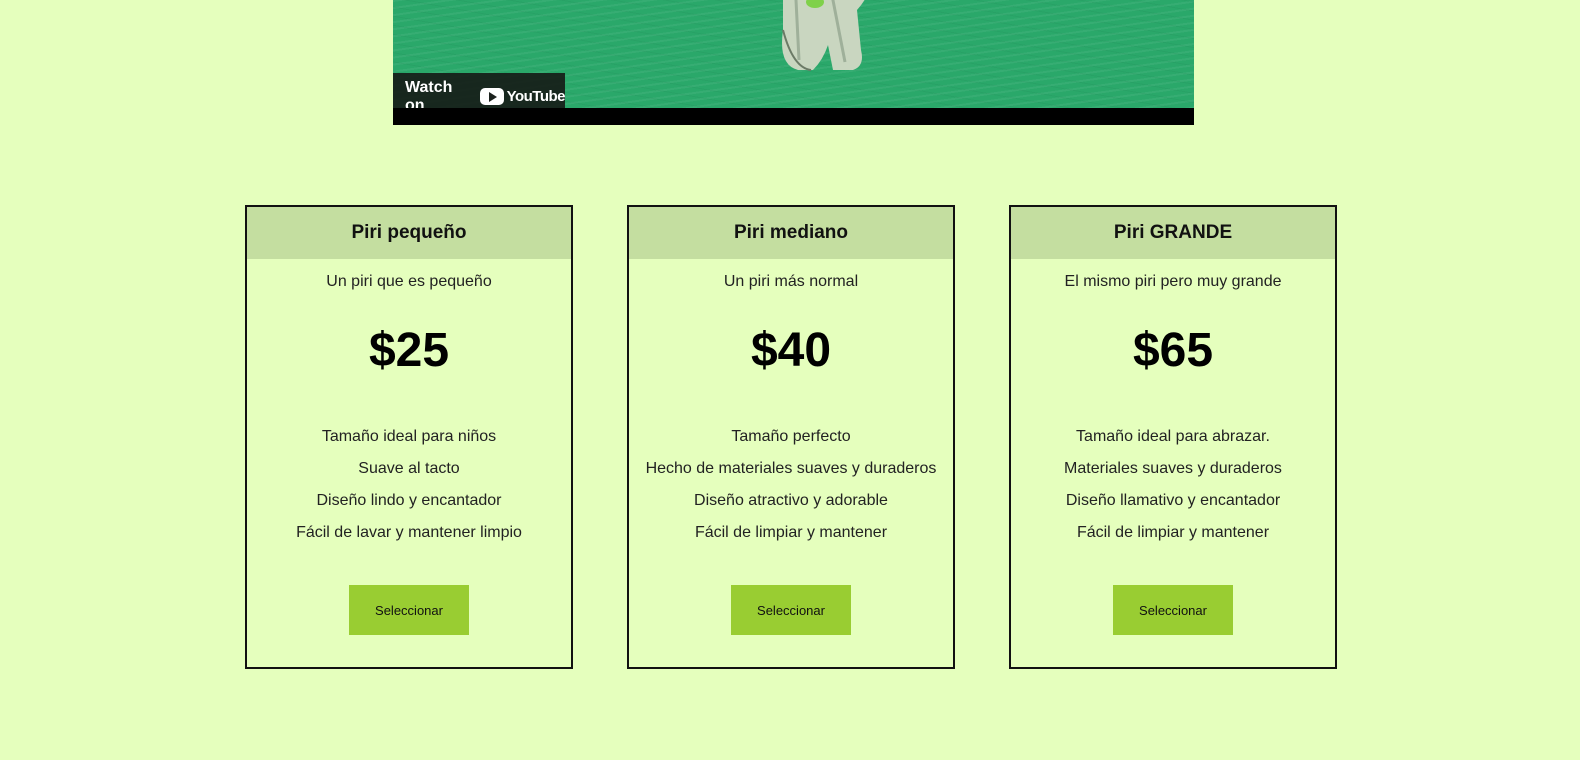  Describe the element at coordinates (1173, 610) in the screenshot. I see `select-large-button: Seleccionar` at that location.